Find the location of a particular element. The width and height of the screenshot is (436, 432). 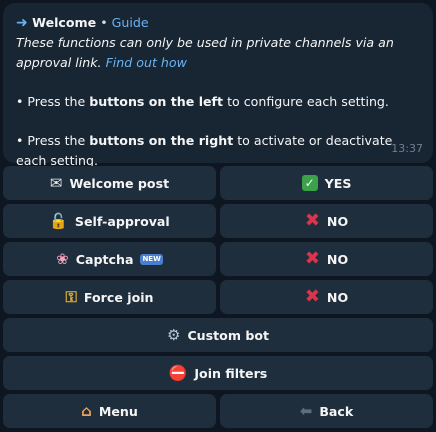

keyboard-row-force-join: ⚿ Force join ✖ NO is located at coordinates (218, 297).